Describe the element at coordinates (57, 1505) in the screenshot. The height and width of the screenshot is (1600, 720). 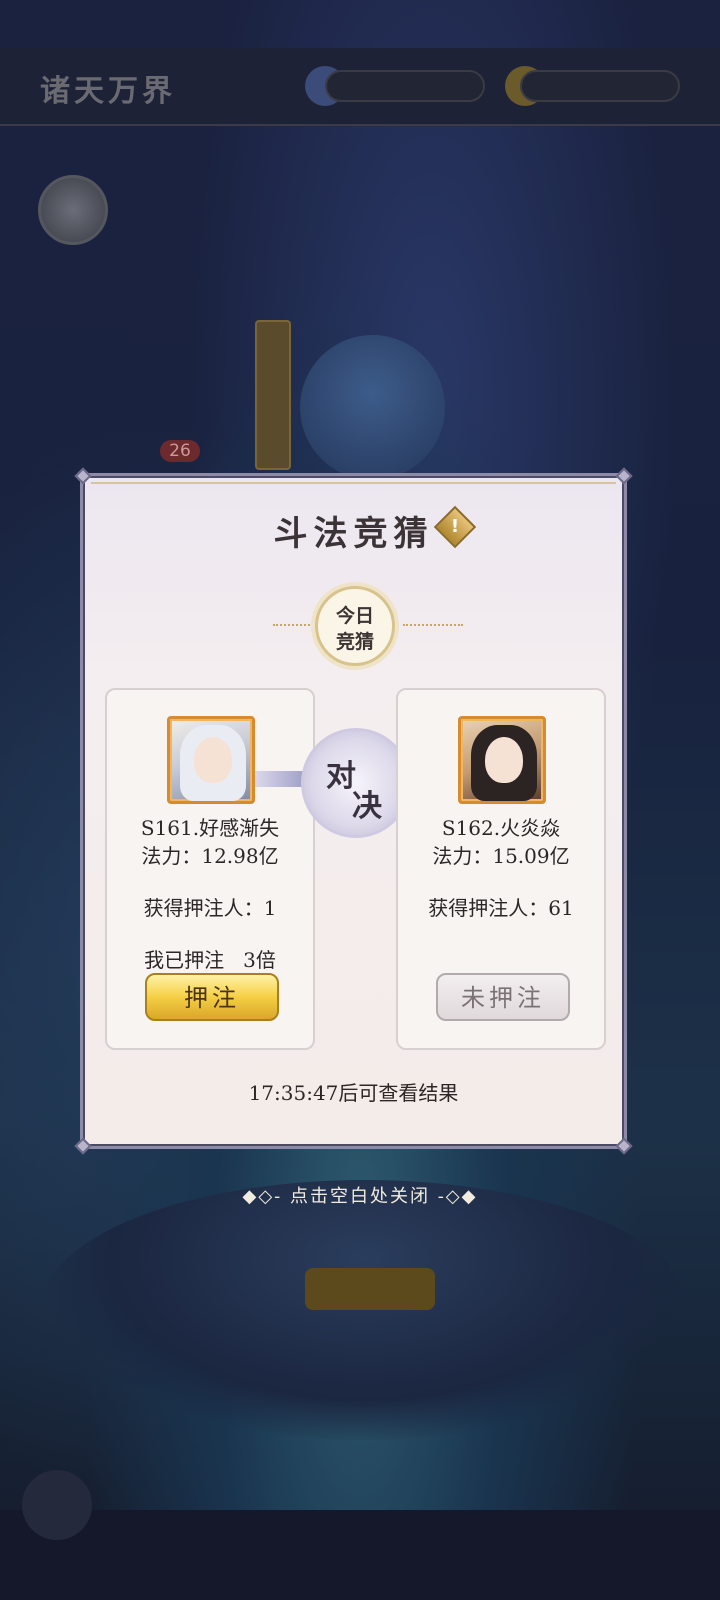
I see `back-arrow-icon` at that location.